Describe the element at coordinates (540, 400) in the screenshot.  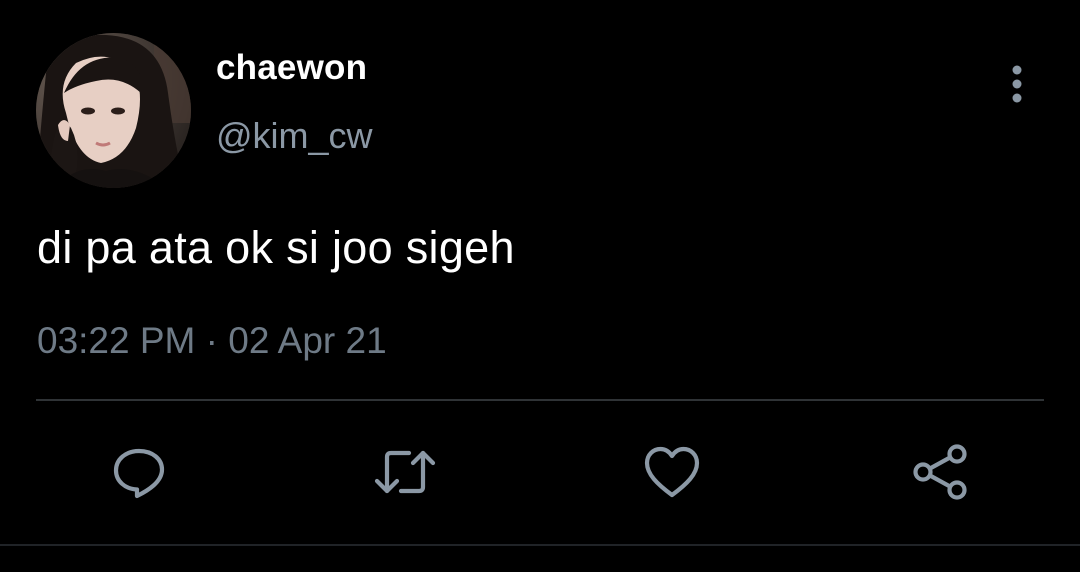
I see `divider` at that location.